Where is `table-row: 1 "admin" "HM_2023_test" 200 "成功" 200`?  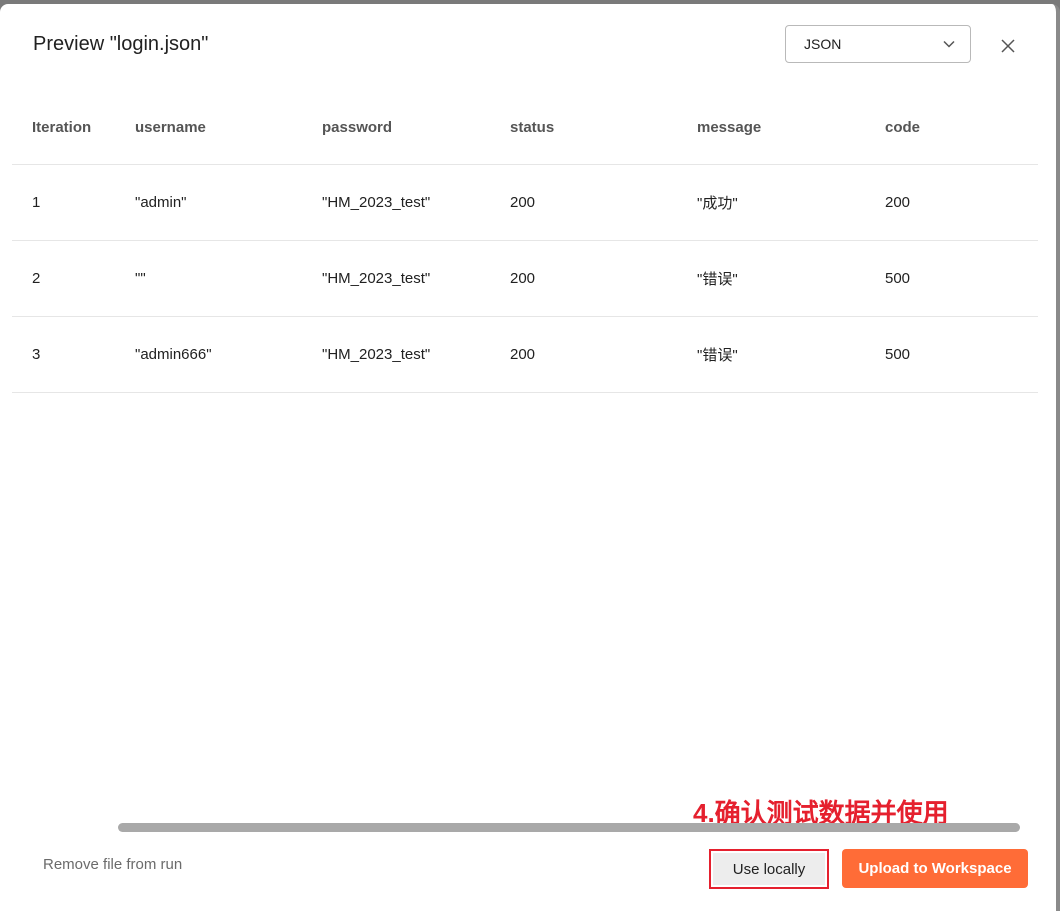 table-row: 1 "admin" "HM_2023_test" 200 "成功" 200 is located at coordinates (525, 203).